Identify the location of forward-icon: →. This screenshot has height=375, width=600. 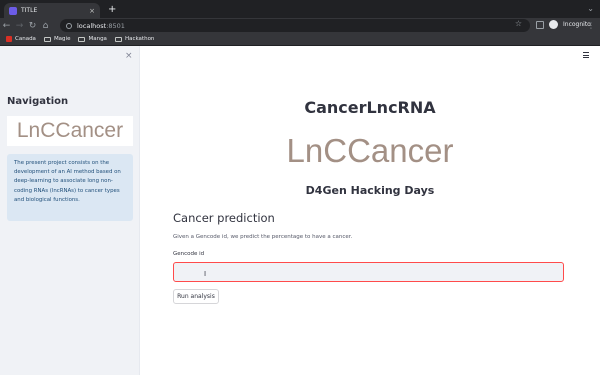
(19, 26).